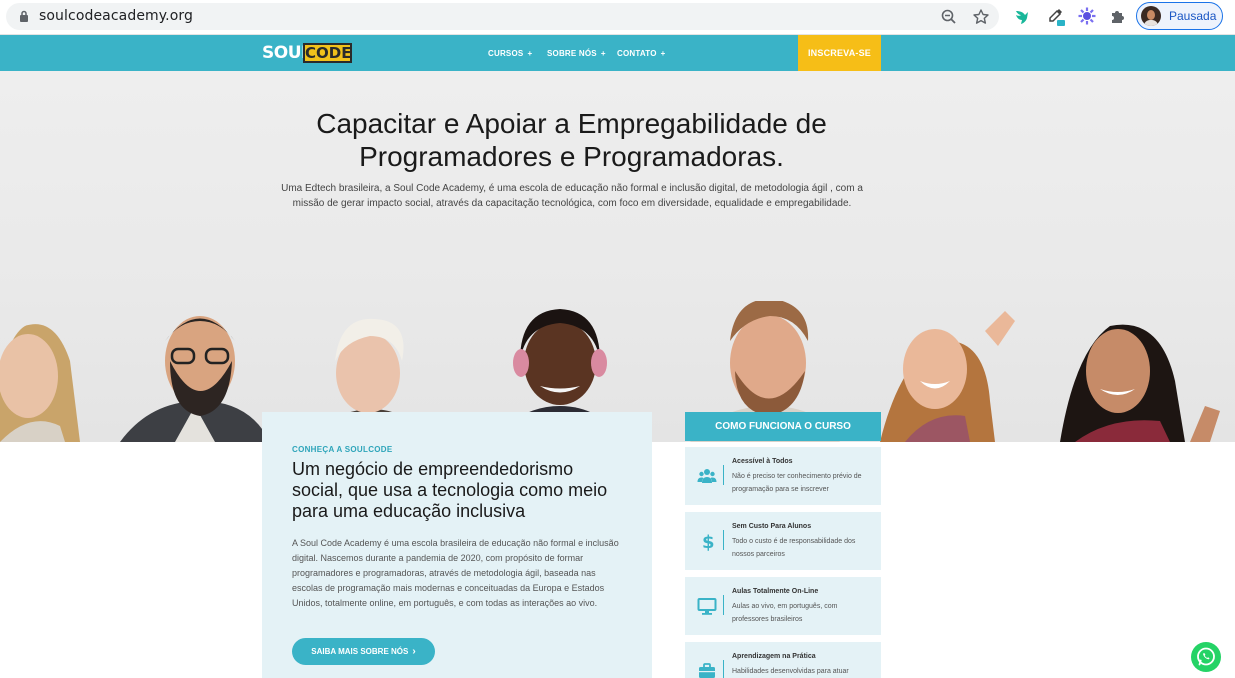  What do you see at coordinates (783, 426) in the screenshot?
I see `como-funciona-header: COMO FUNCIONA O CURSO` at bounding box center [783, 426].